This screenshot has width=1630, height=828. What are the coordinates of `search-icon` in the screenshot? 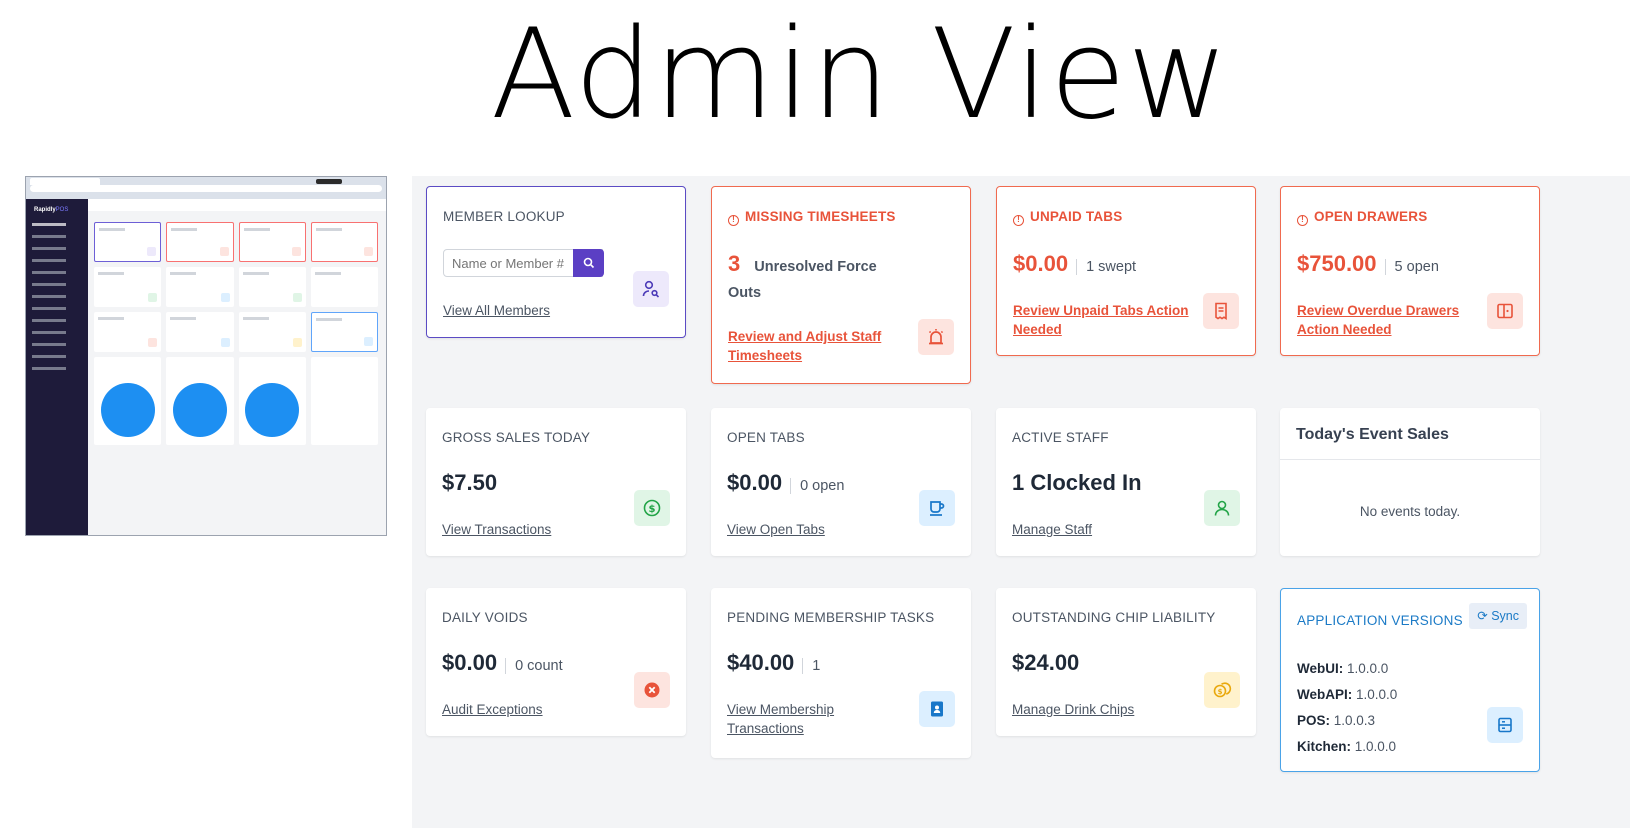 It's located at (588, 263).